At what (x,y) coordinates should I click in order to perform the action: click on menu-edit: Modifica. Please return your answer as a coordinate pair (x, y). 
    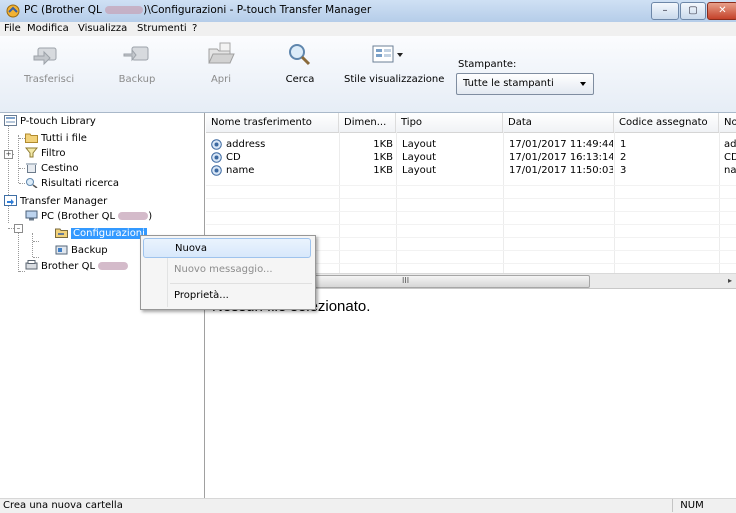
    Looking at the image, I should click on (48, 29).